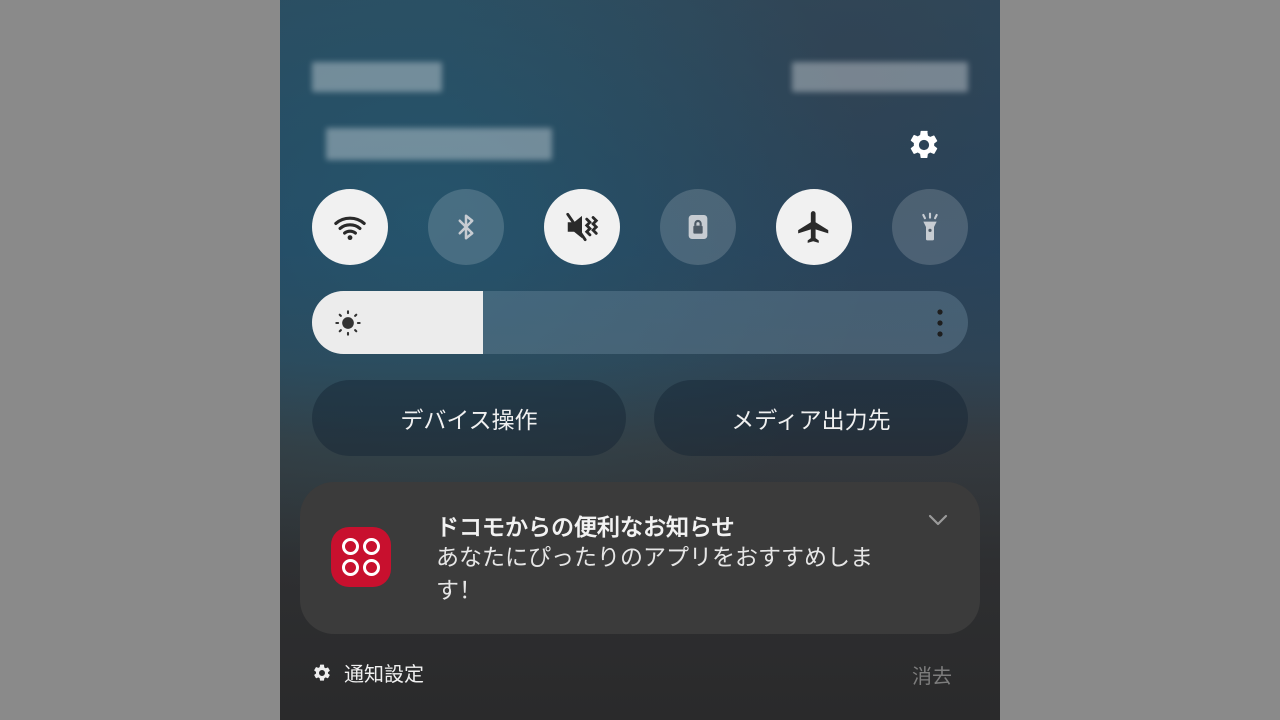 This screenshot has height=720, width=1280. What do you see at coordinates (384, 674) in the screenshot?
I see `notification-settings-label: 通知設定` at bounding box center [384, 674].